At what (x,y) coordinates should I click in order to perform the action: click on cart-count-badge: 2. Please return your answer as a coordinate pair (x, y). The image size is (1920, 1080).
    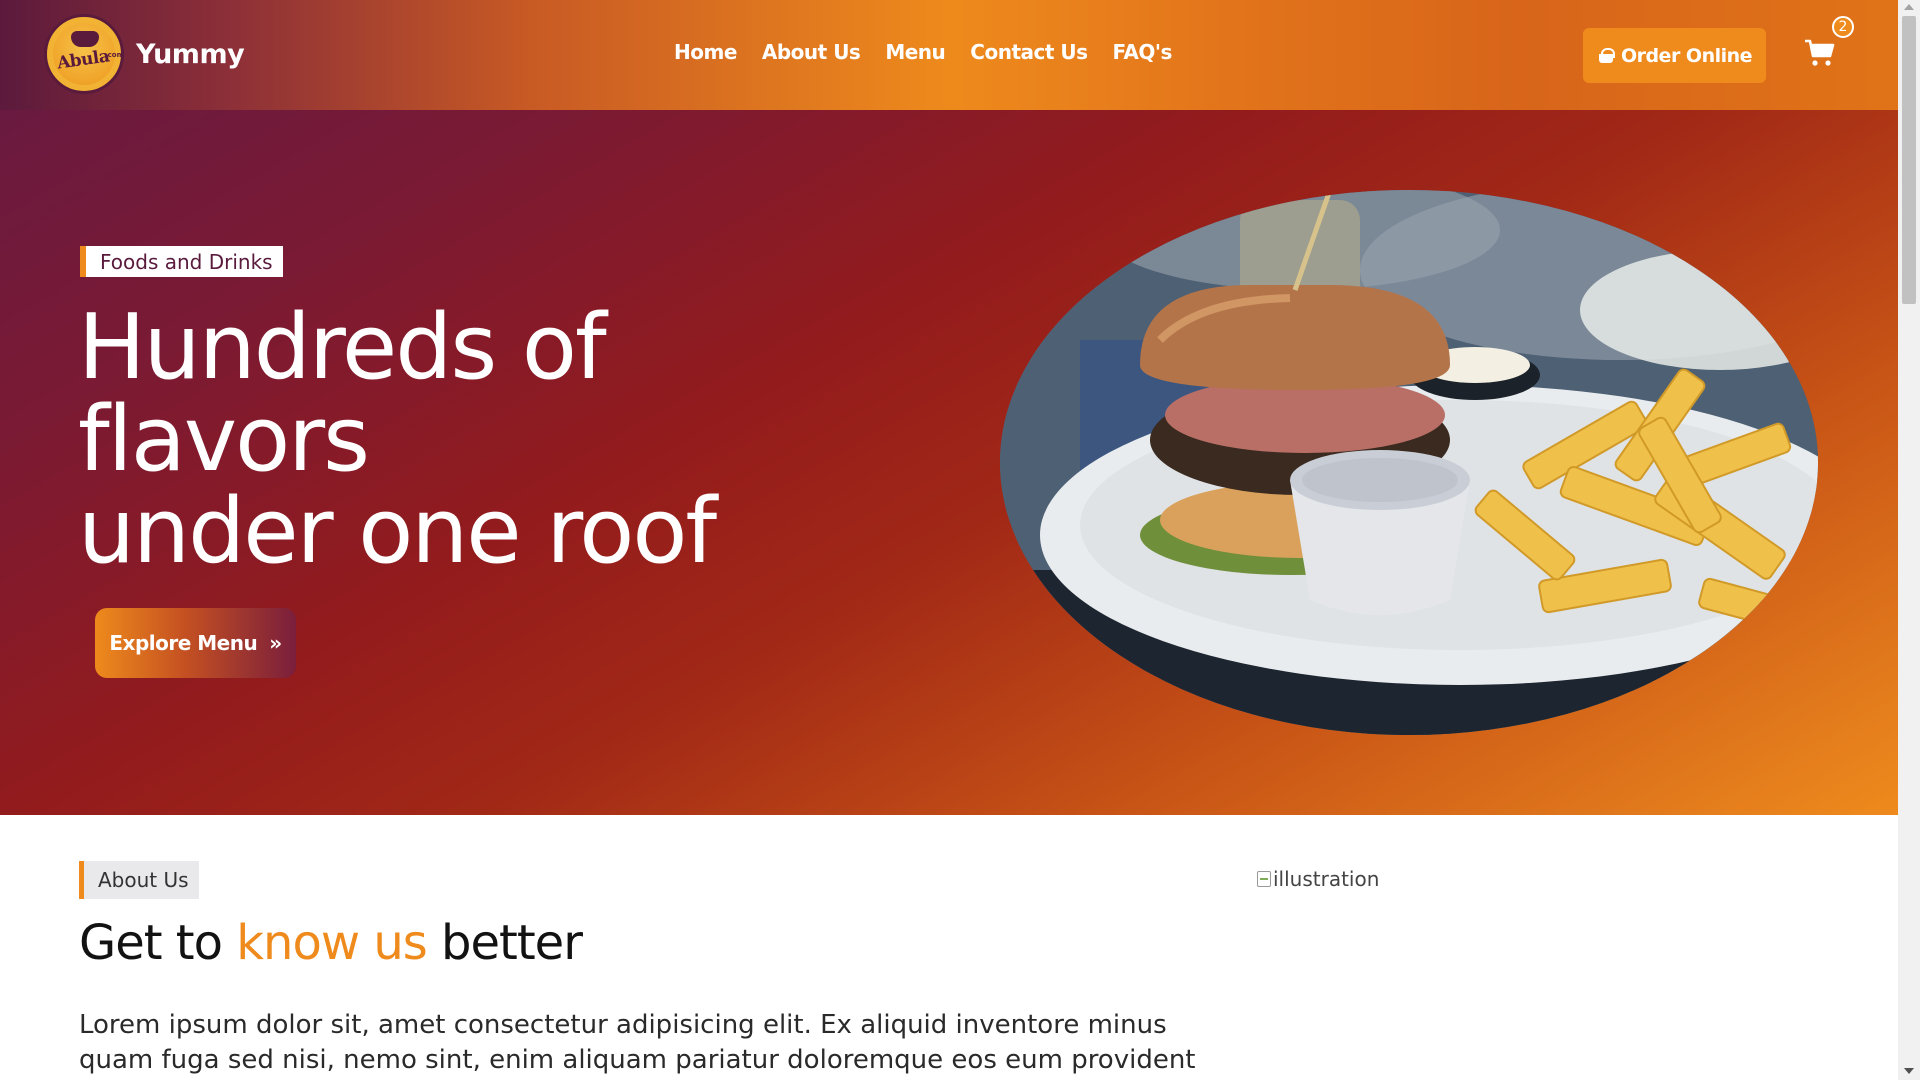
    Looking at the image, I should click on (1843, 27).